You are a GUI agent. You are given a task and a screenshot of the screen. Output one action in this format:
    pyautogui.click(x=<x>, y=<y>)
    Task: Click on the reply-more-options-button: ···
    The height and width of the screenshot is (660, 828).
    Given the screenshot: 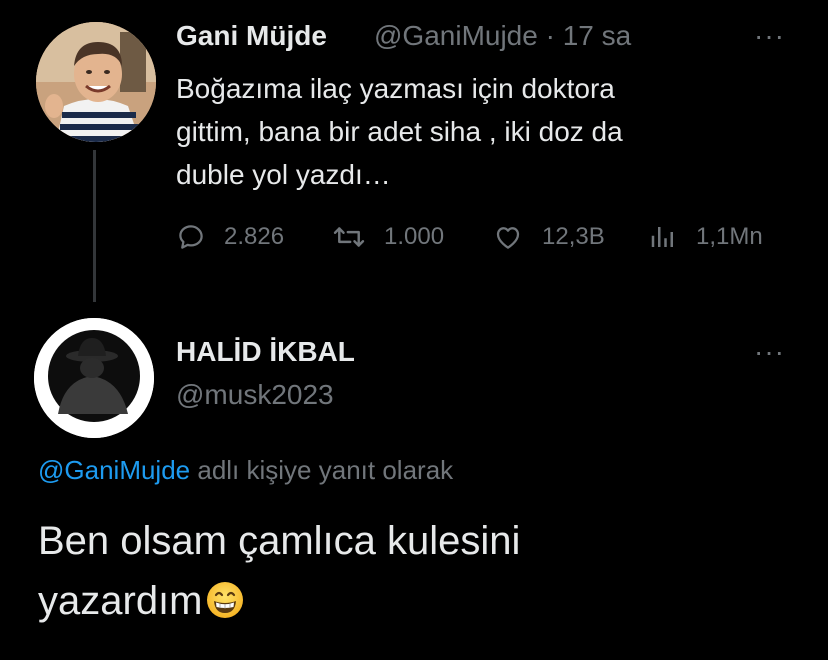 What is the action you would take?
    pyautogui.click(x=769, y=352)
    